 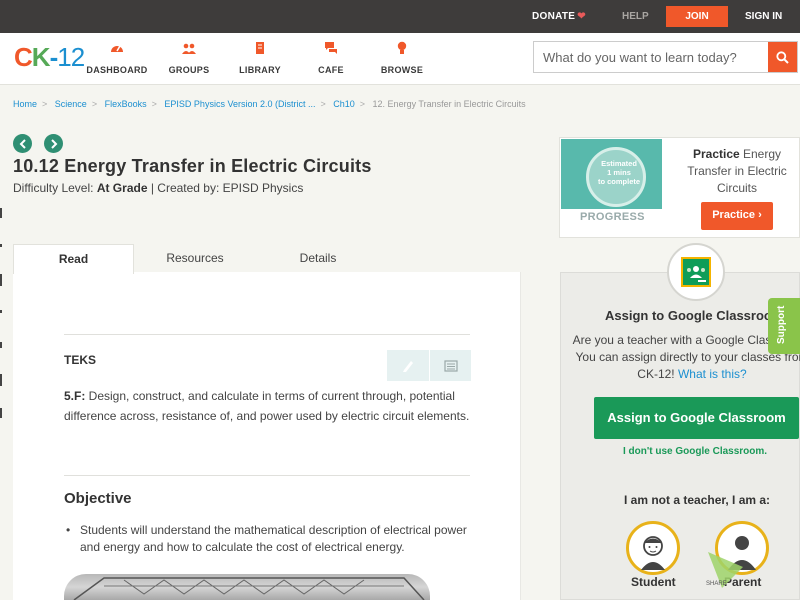 I want to click on breadcrumb-science: Science, so click(x=71, y=104).